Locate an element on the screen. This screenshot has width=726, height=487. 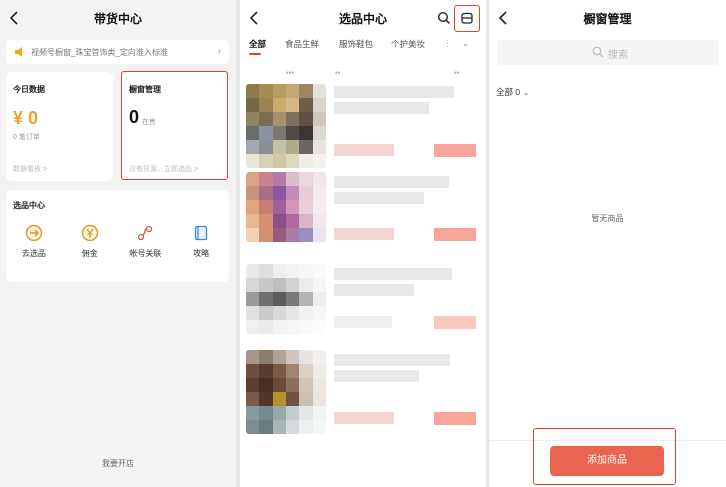
dashboard-link: 数据看板 > is located at coordinates (30, 169).